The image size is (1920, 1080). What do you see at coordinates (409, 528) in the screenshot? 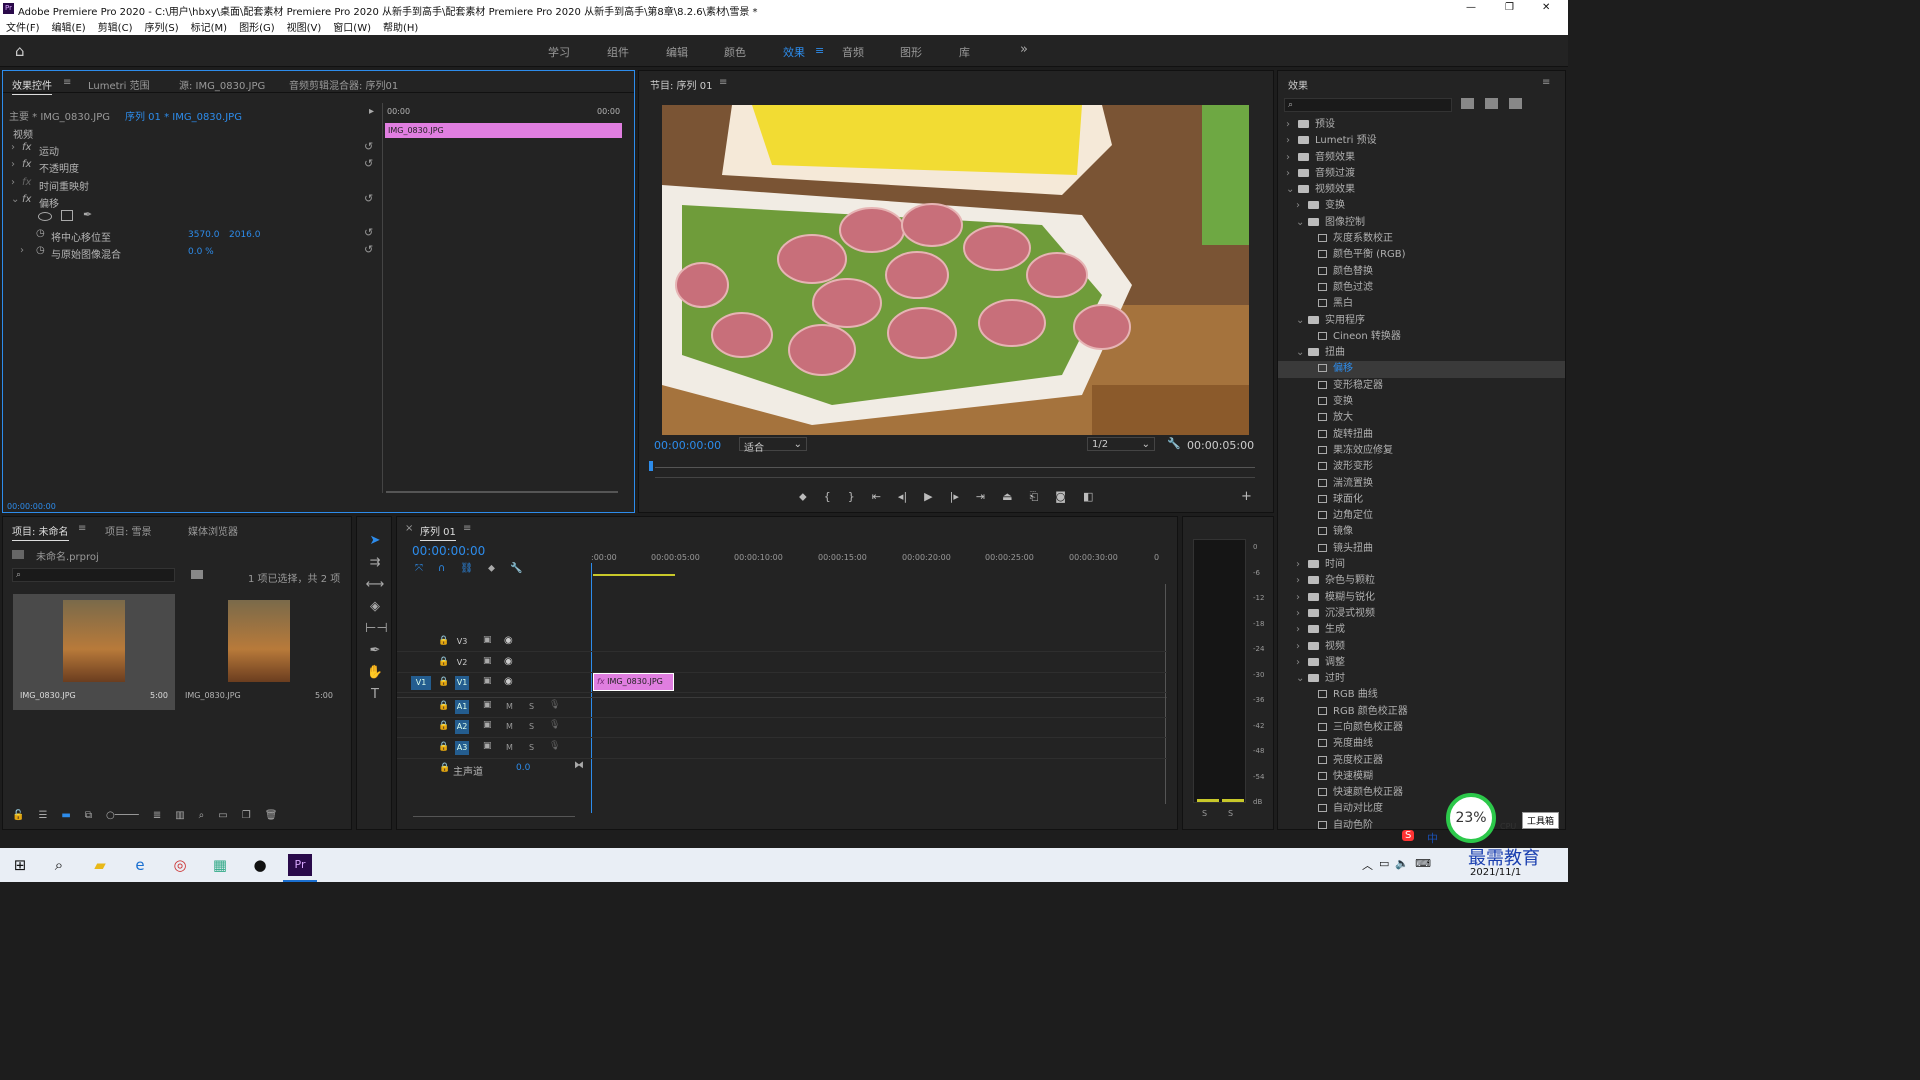
I see `close-sequence-icon: ×` at bounding box center [409, 528].